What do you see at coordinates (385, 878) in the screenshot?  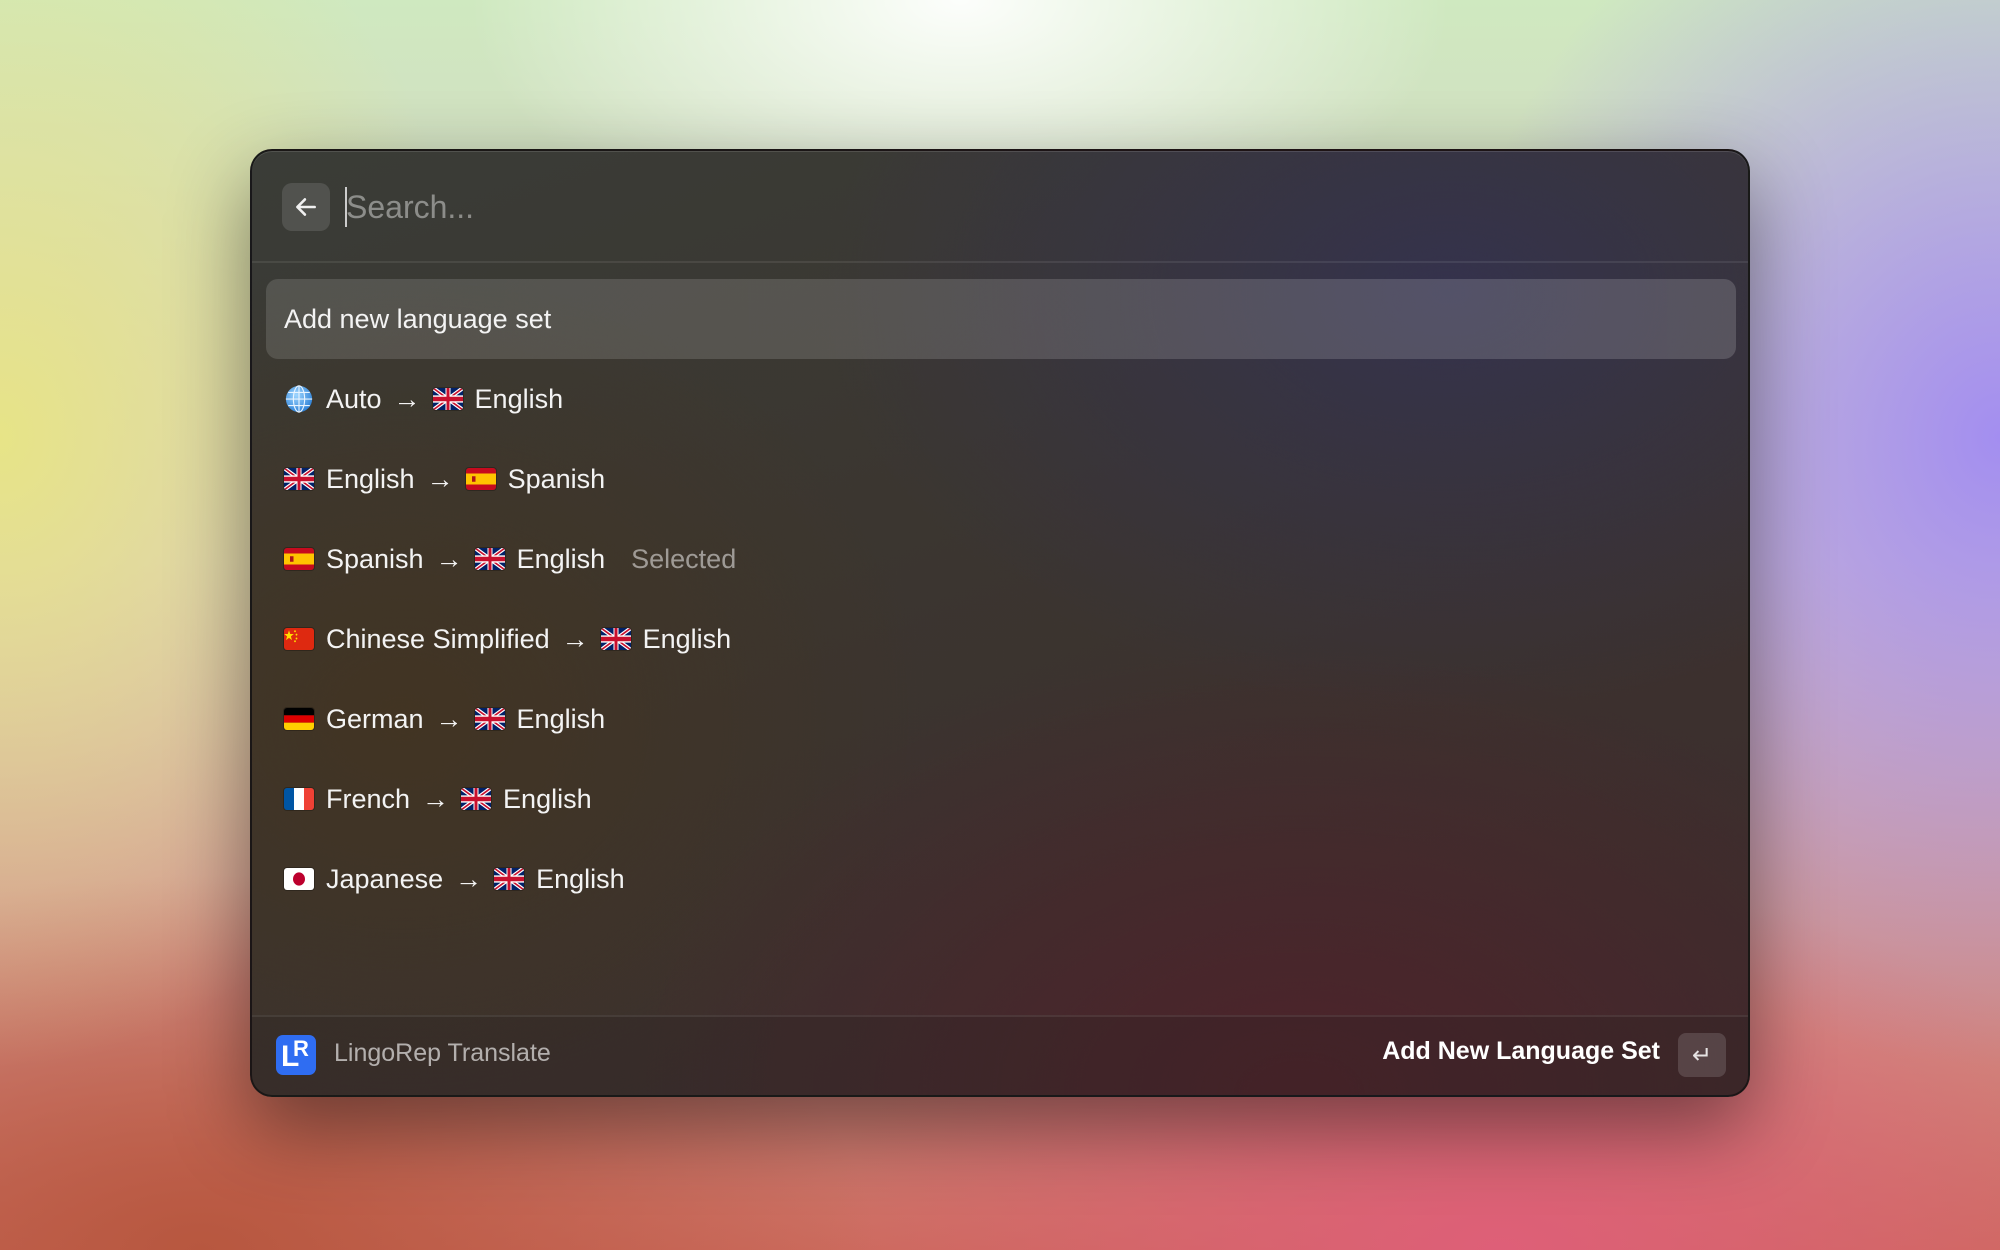 I see `source-language-label: Japanese` at bounding box center [385, 878].